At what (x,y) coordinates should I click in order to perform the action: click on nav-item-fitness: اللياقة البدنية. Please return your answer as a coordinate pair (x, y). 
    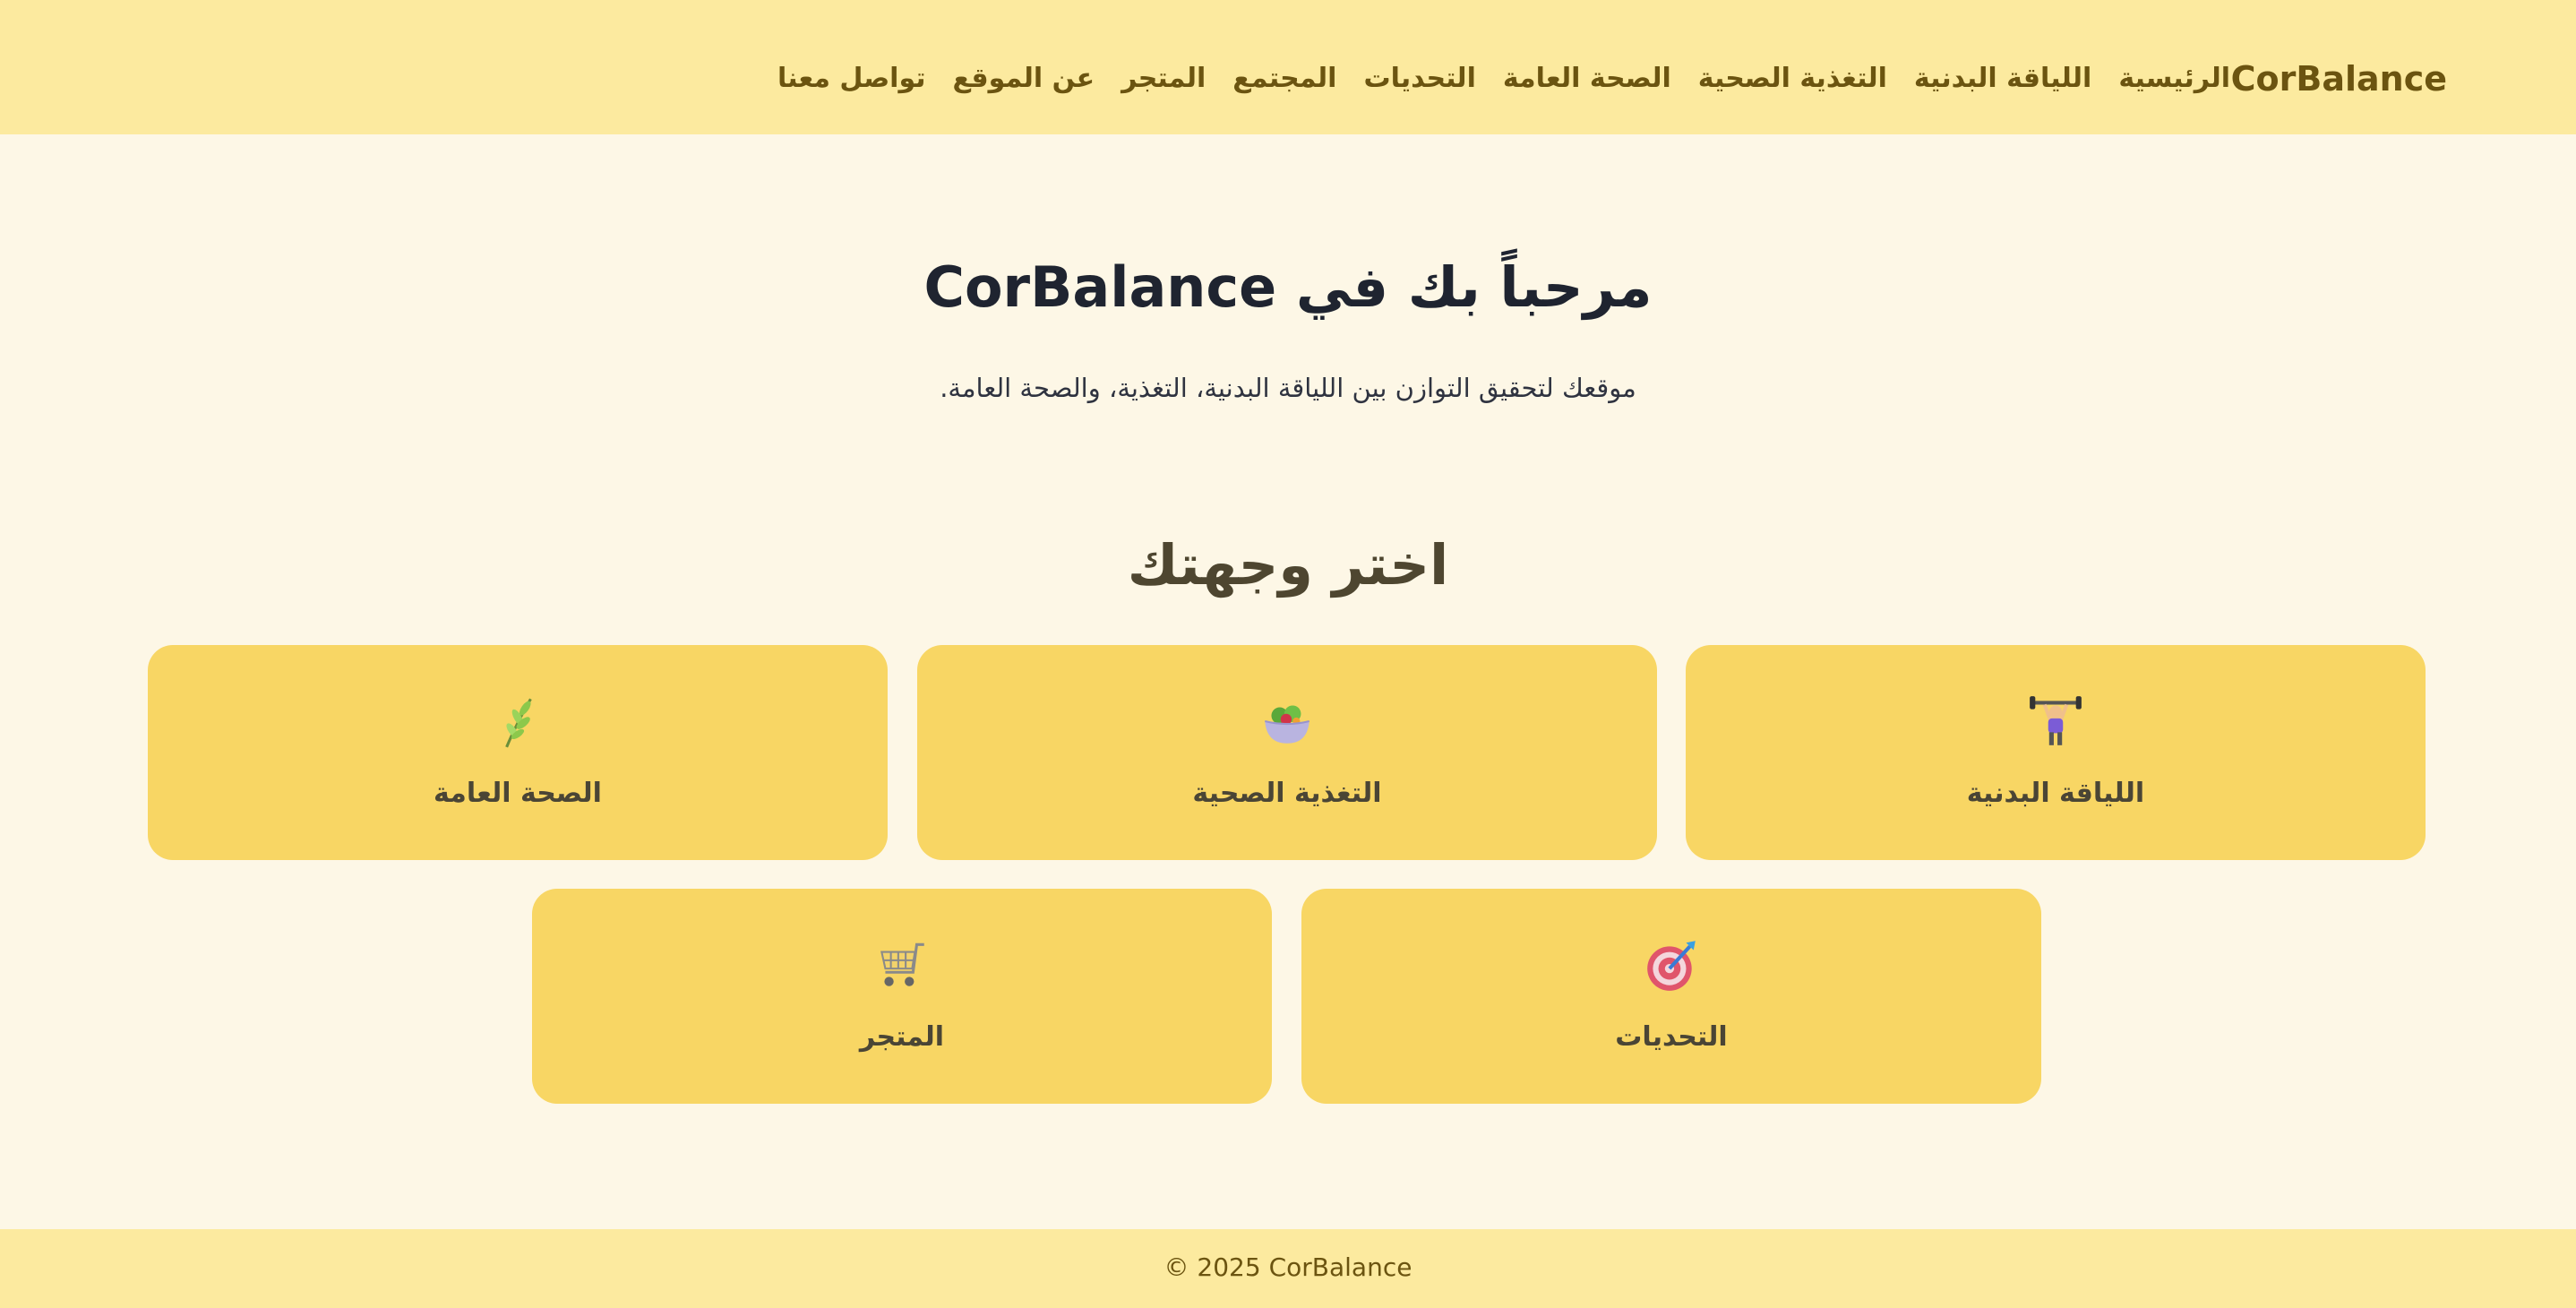
    Looking at the image, I should click on (2002, 79).